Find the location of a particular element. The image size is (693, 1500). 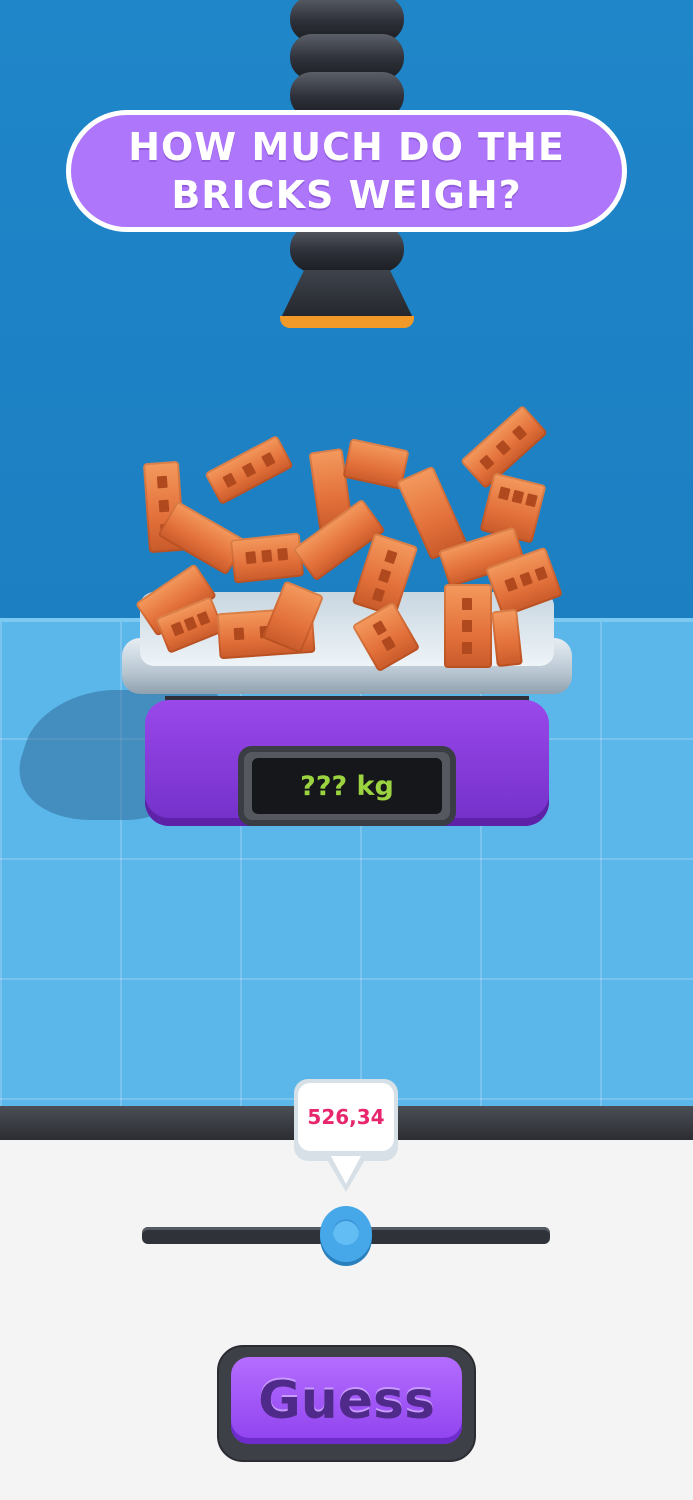

slider-value-tooltip: 526,34 is located at coordinates (346, 1120).